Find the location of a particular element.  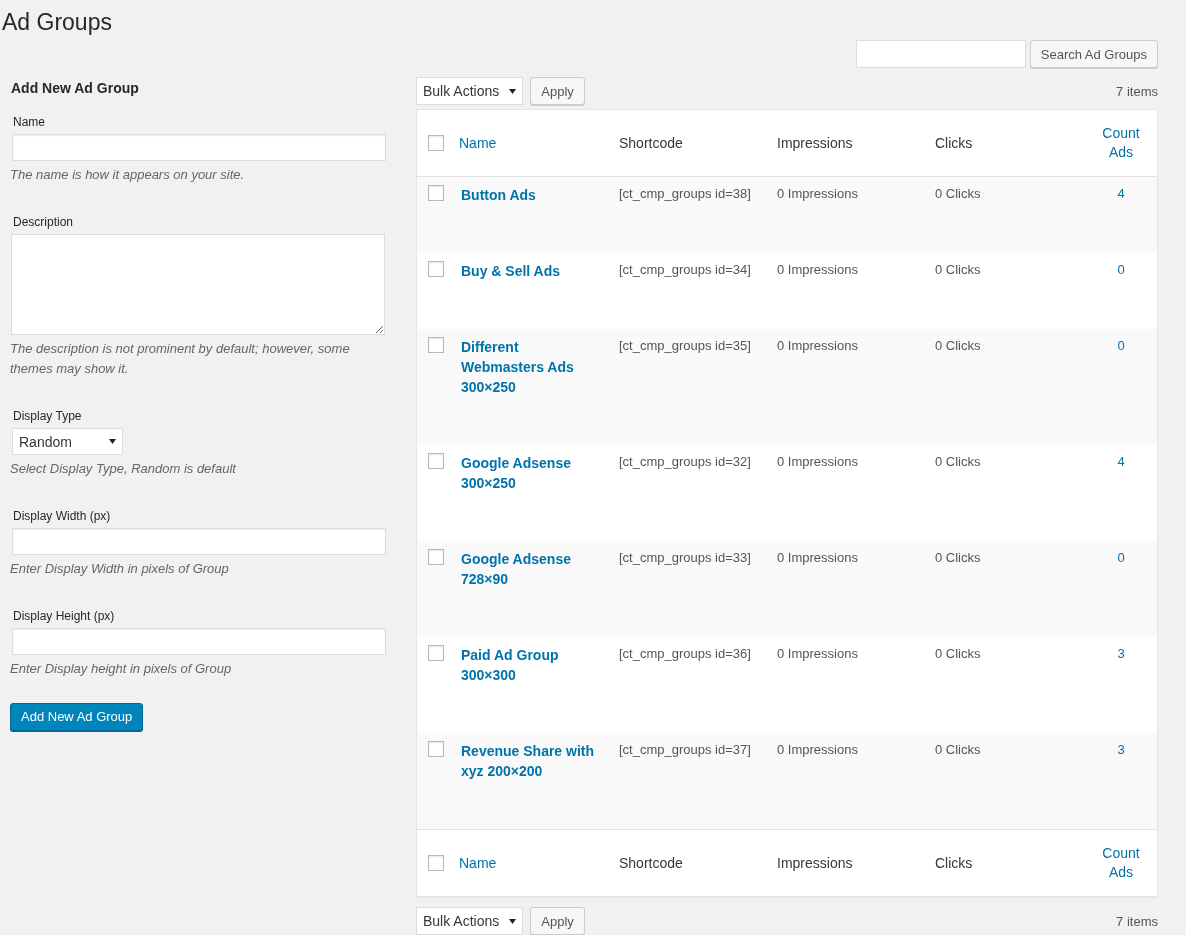

display-type-dropdown: Random is located at coordinates (67, 441).